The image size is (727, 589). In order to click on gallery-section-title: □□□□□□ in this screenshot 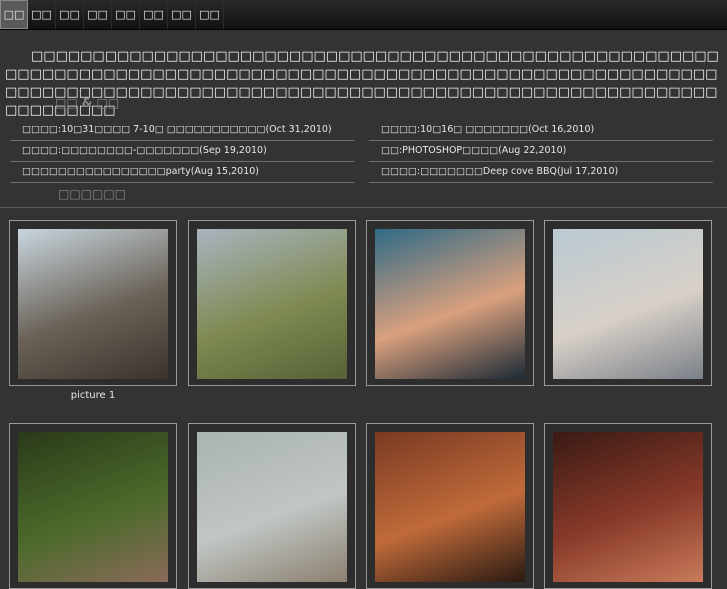, I will do `click(92, 194)`.